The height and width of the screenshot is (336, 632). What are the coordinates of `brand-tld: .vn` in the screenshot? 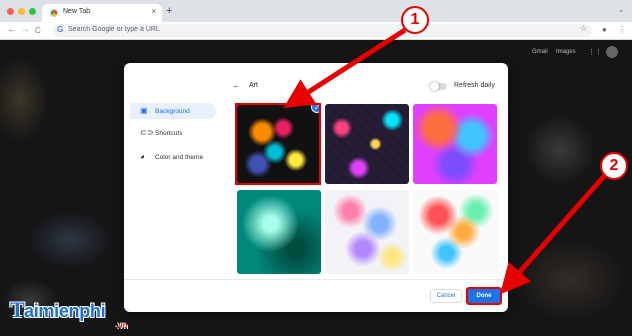 It's located at (122, 325).